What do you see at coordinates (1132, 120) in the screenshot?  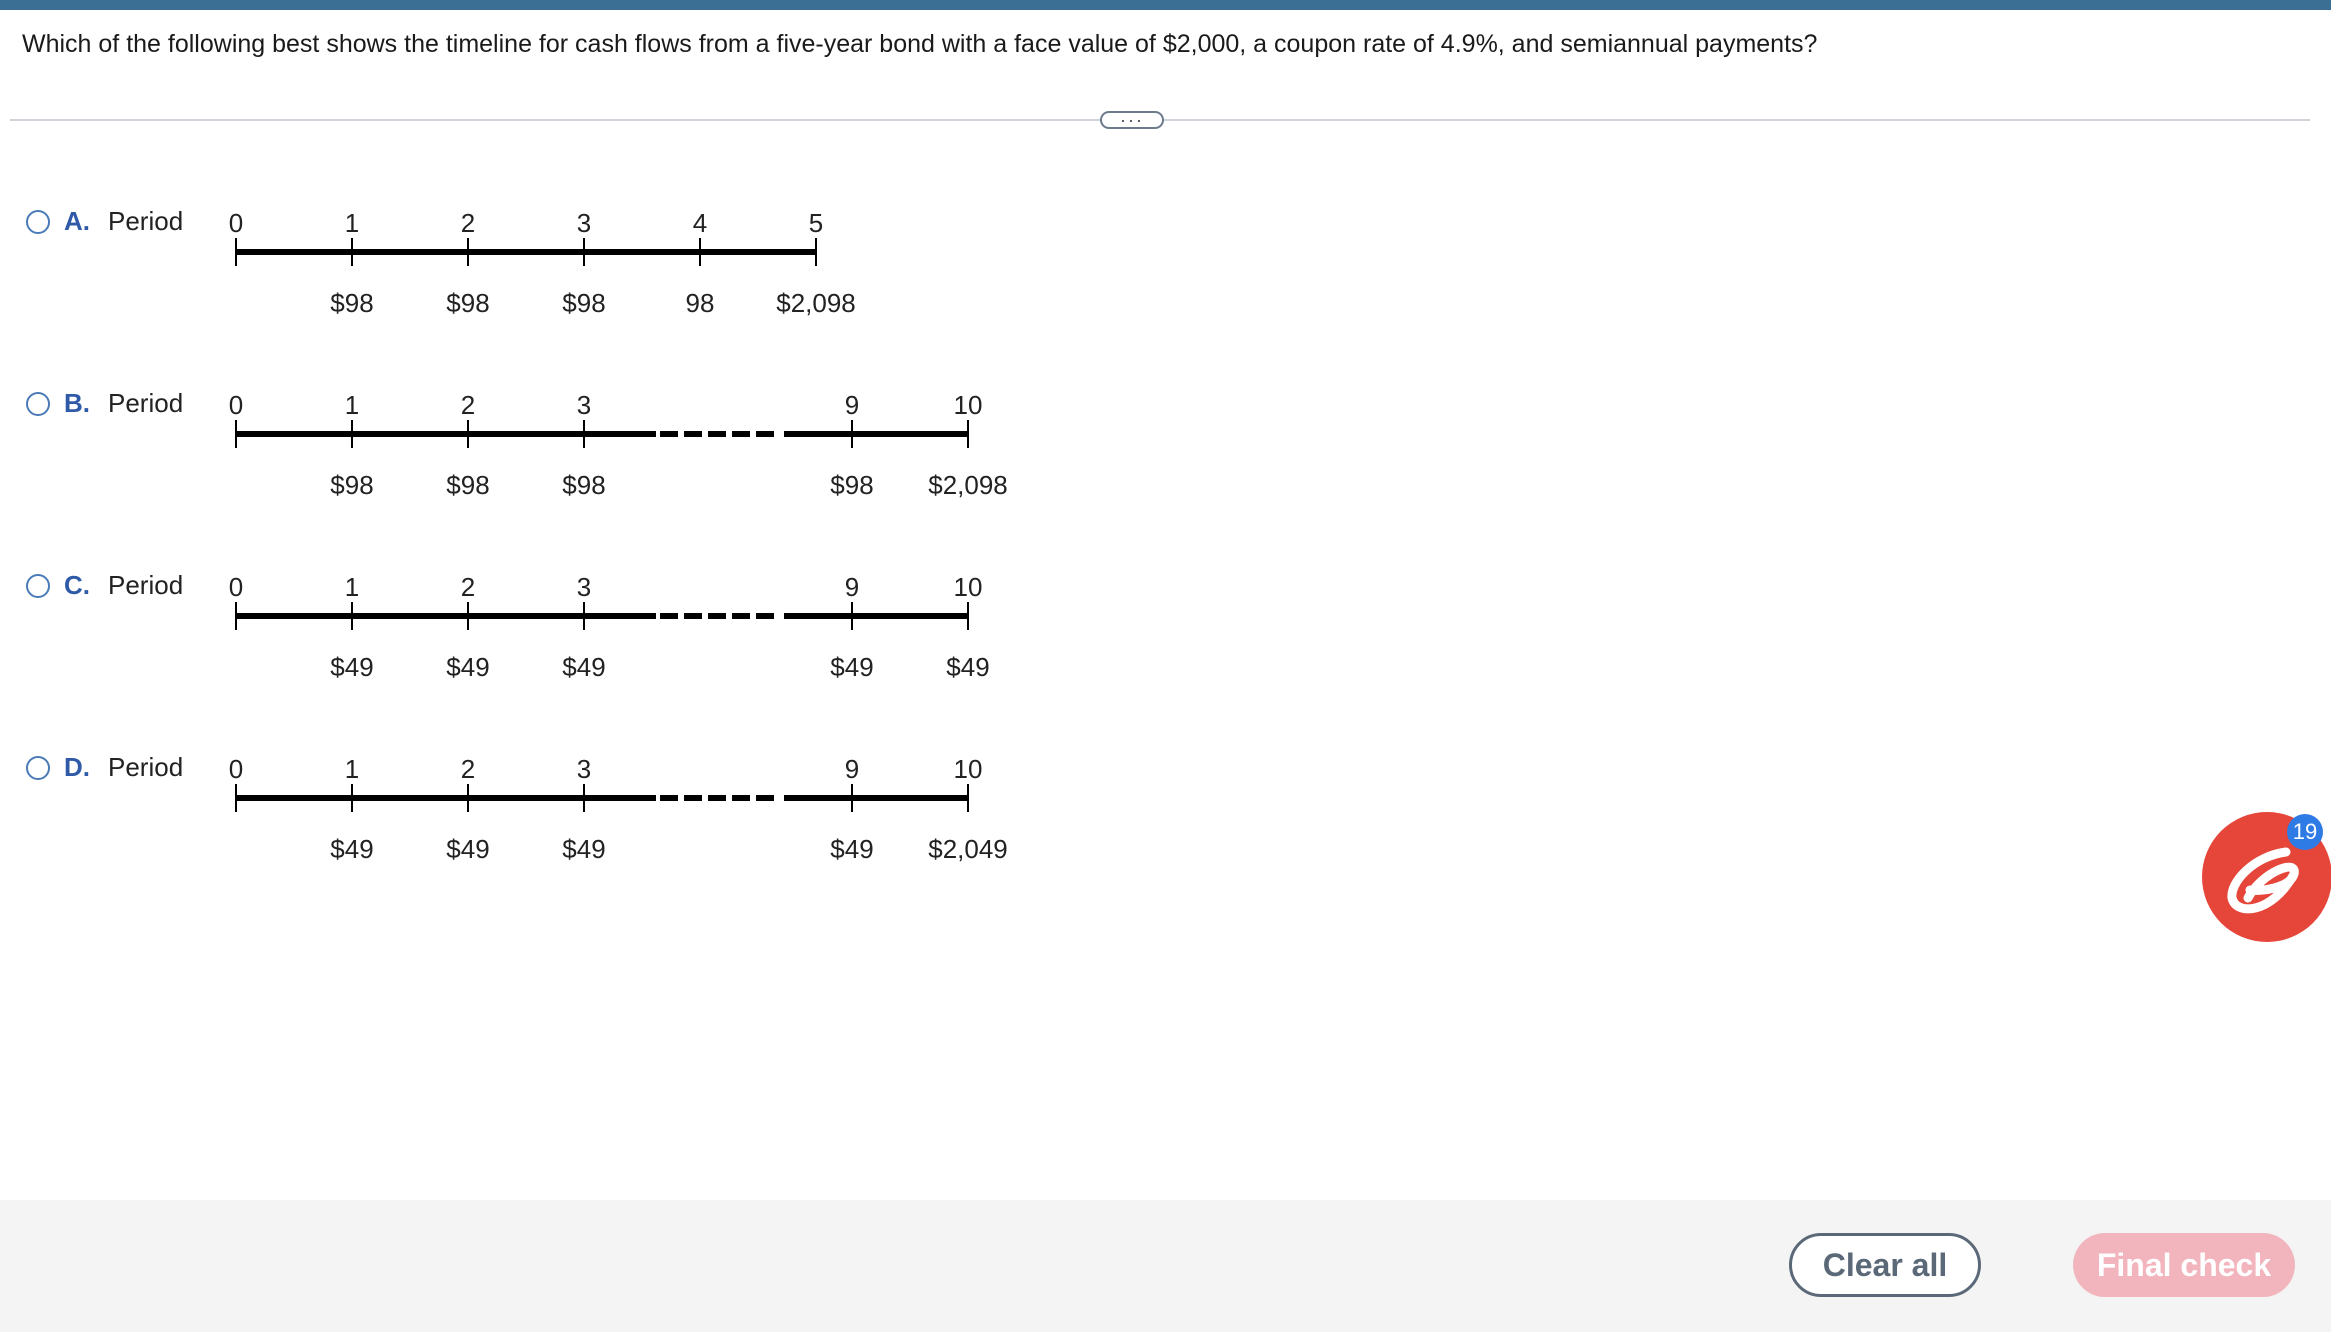 I see `more-options-button: ···` at bounding box center [1132, 120].